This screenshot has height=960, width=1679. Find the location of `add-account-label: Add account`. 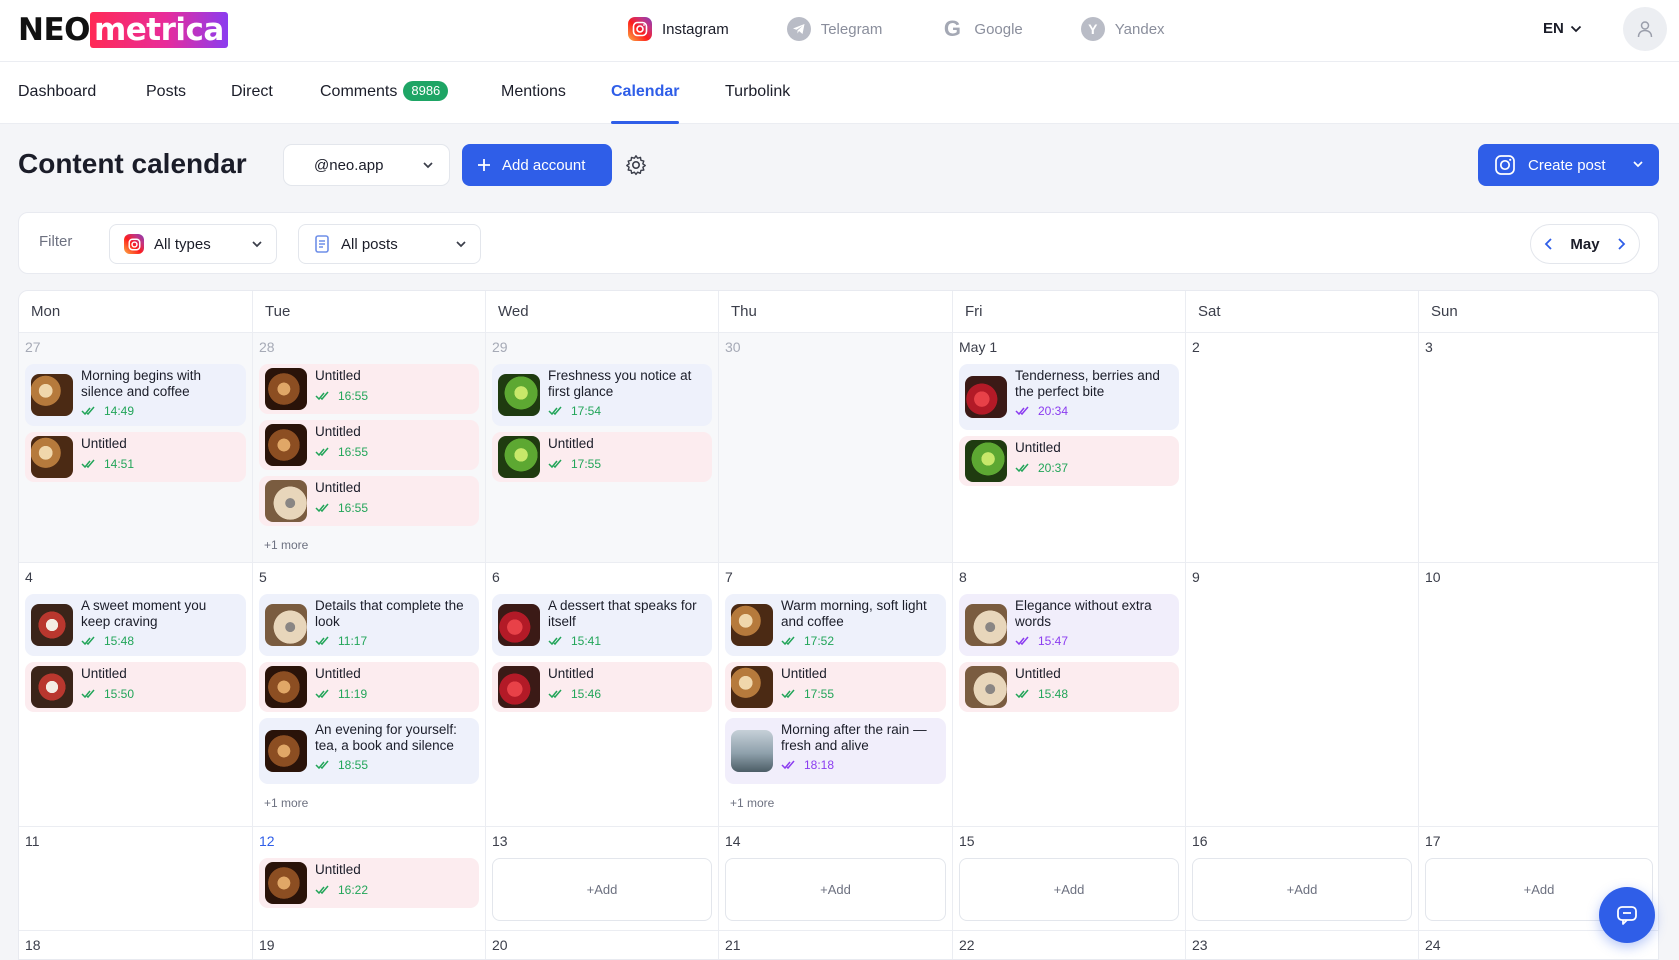

add-account-label: Add account is located at coordinates (544, 165).